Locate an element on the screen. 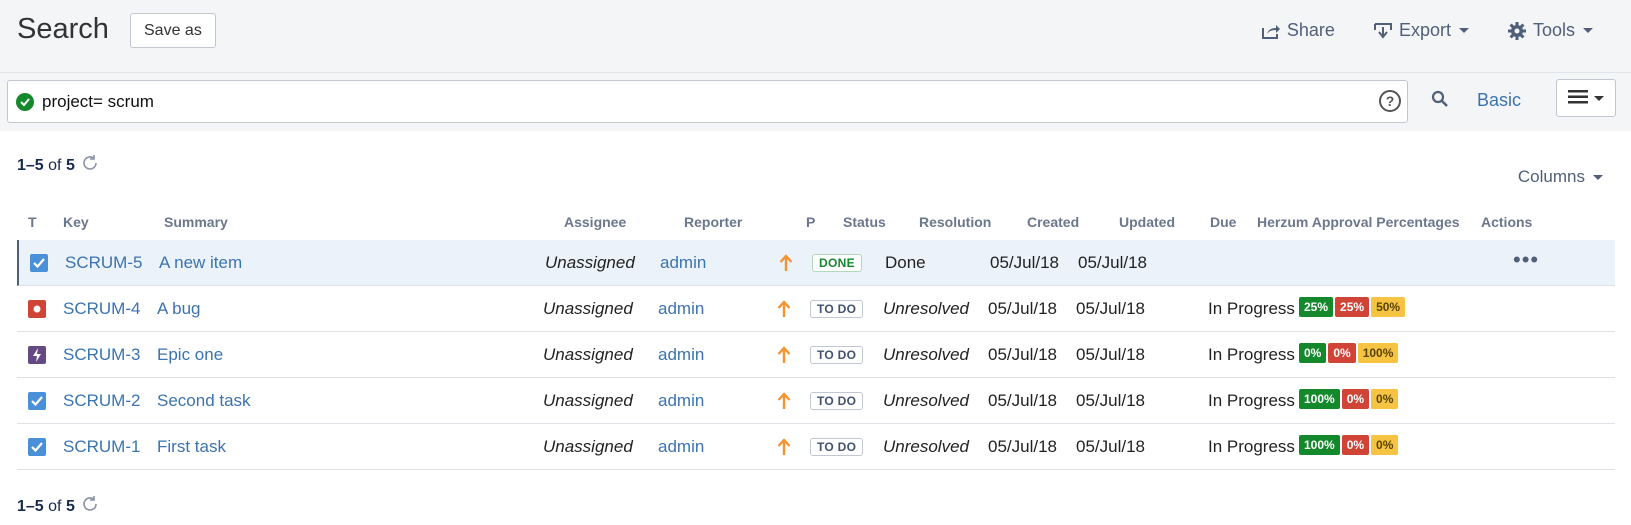 The width and height of the screenshot is (1631, 525). header-reporter: Reporter is located at coordinates (713, 222).